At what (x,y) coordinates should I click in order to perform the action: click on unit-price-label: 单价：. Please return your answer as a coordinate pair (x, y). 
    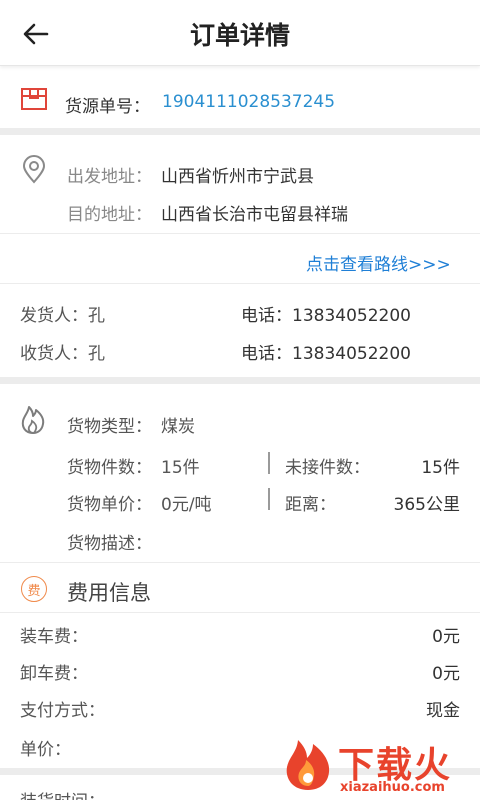
    Looking at the image, I should click on (45, 750).